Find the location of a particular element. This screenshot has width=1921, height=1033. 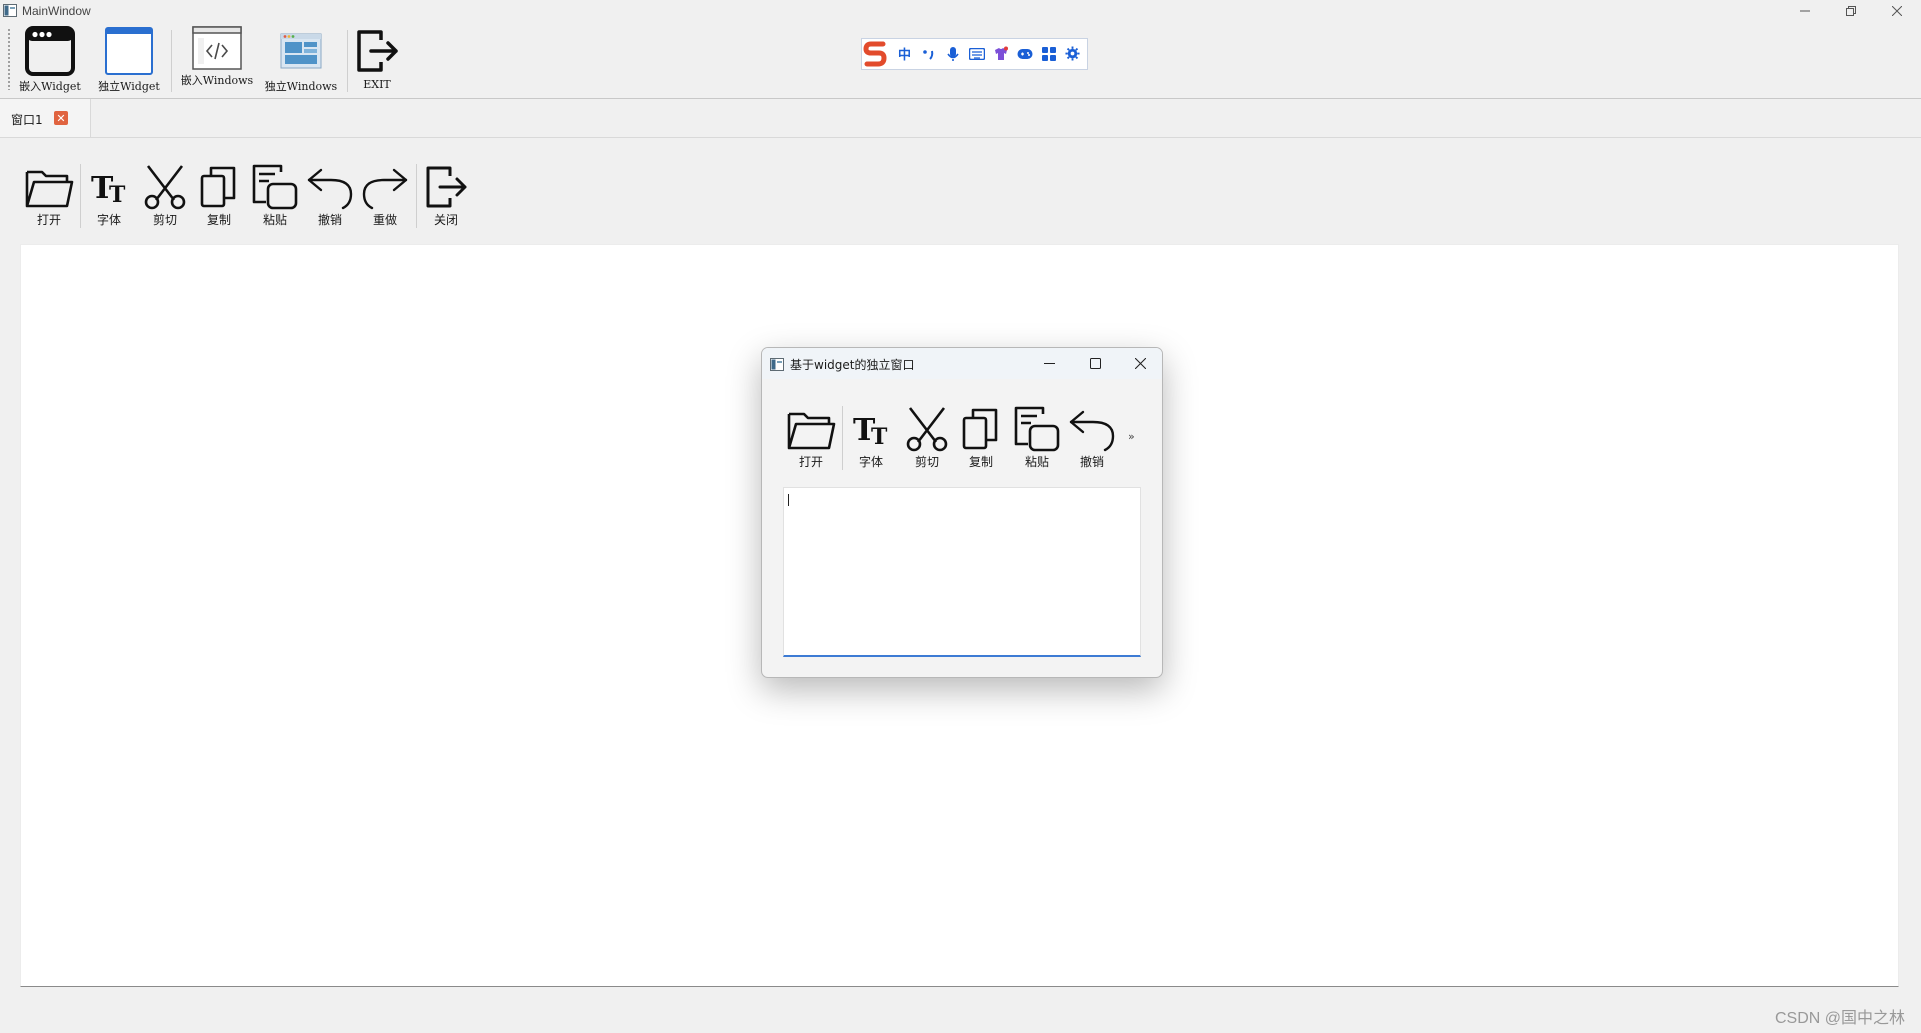

skin-icon is located at coordinates (1000, 53).